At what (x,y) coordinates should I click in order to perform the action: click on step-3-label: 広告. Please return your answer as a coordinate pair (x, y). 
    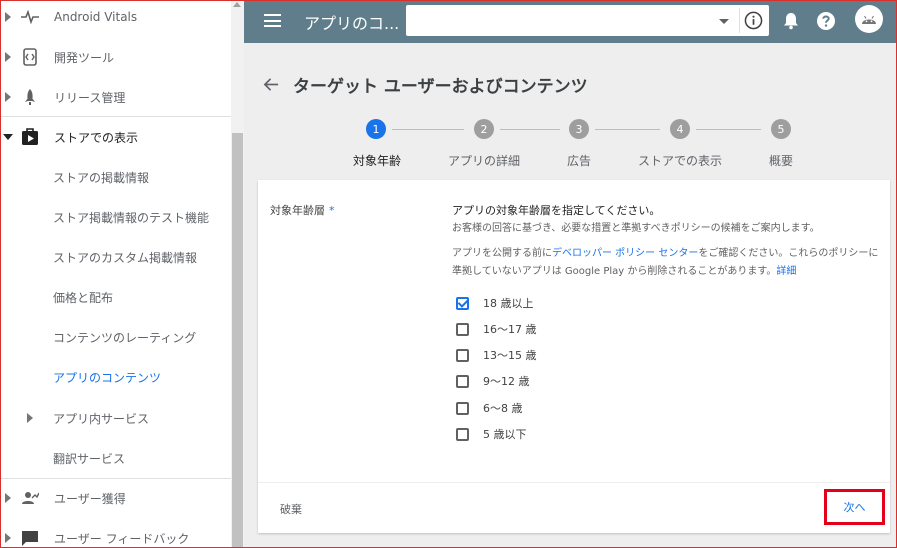
    Looking at the image, I should click on (579, 161).